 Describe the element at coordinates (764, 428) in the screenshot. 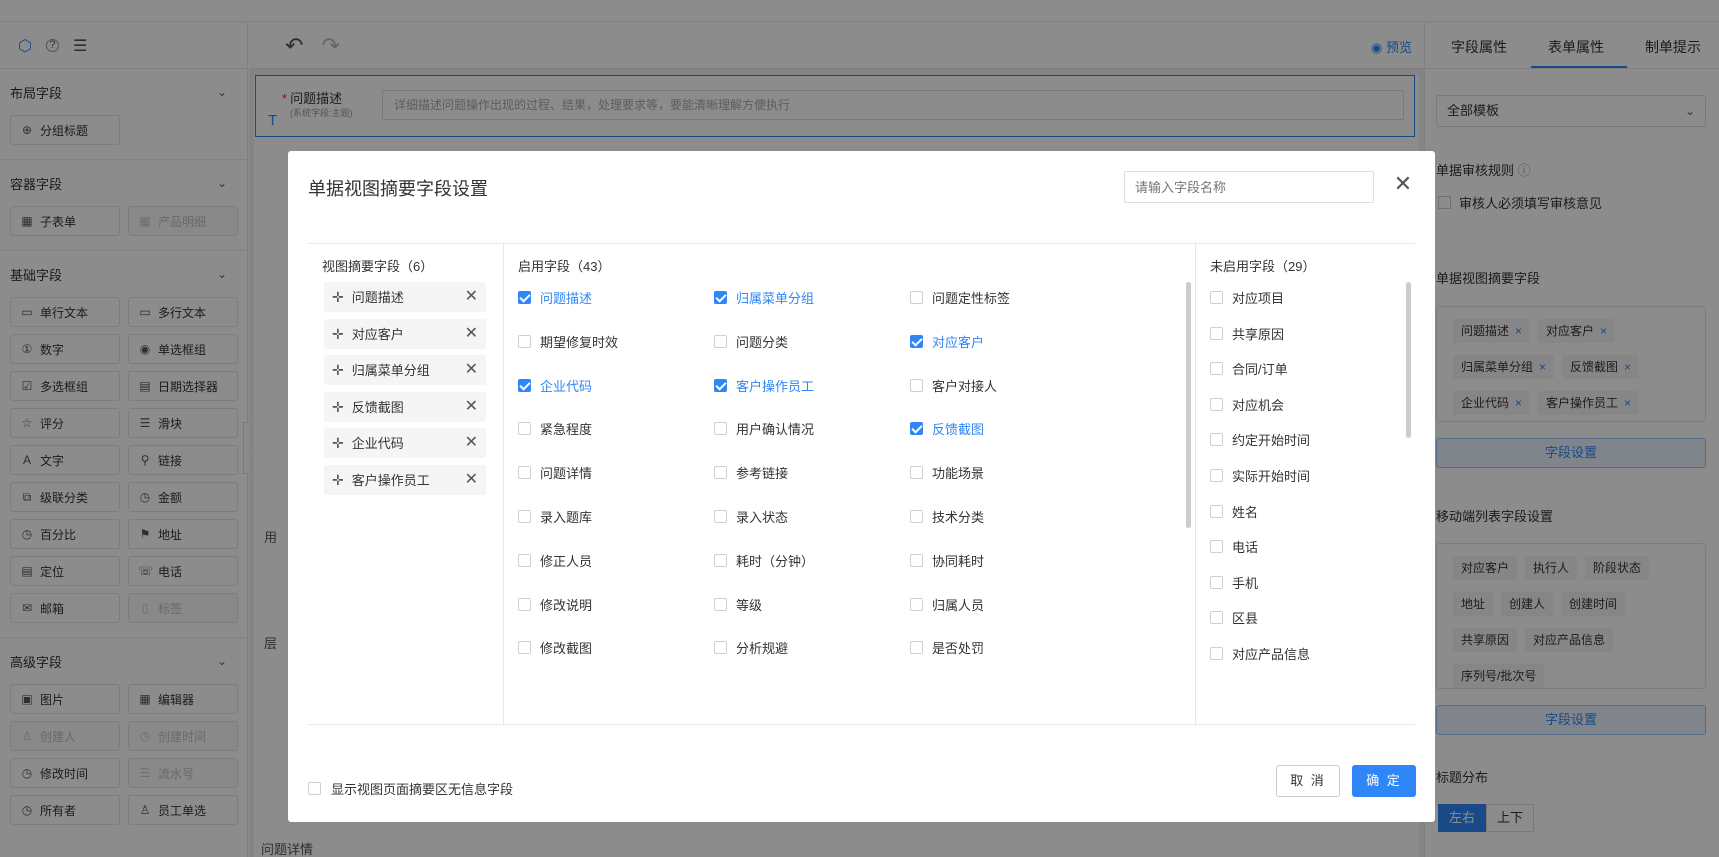

I see `enabled-field-checkbox: 用户确认情况` at that location.